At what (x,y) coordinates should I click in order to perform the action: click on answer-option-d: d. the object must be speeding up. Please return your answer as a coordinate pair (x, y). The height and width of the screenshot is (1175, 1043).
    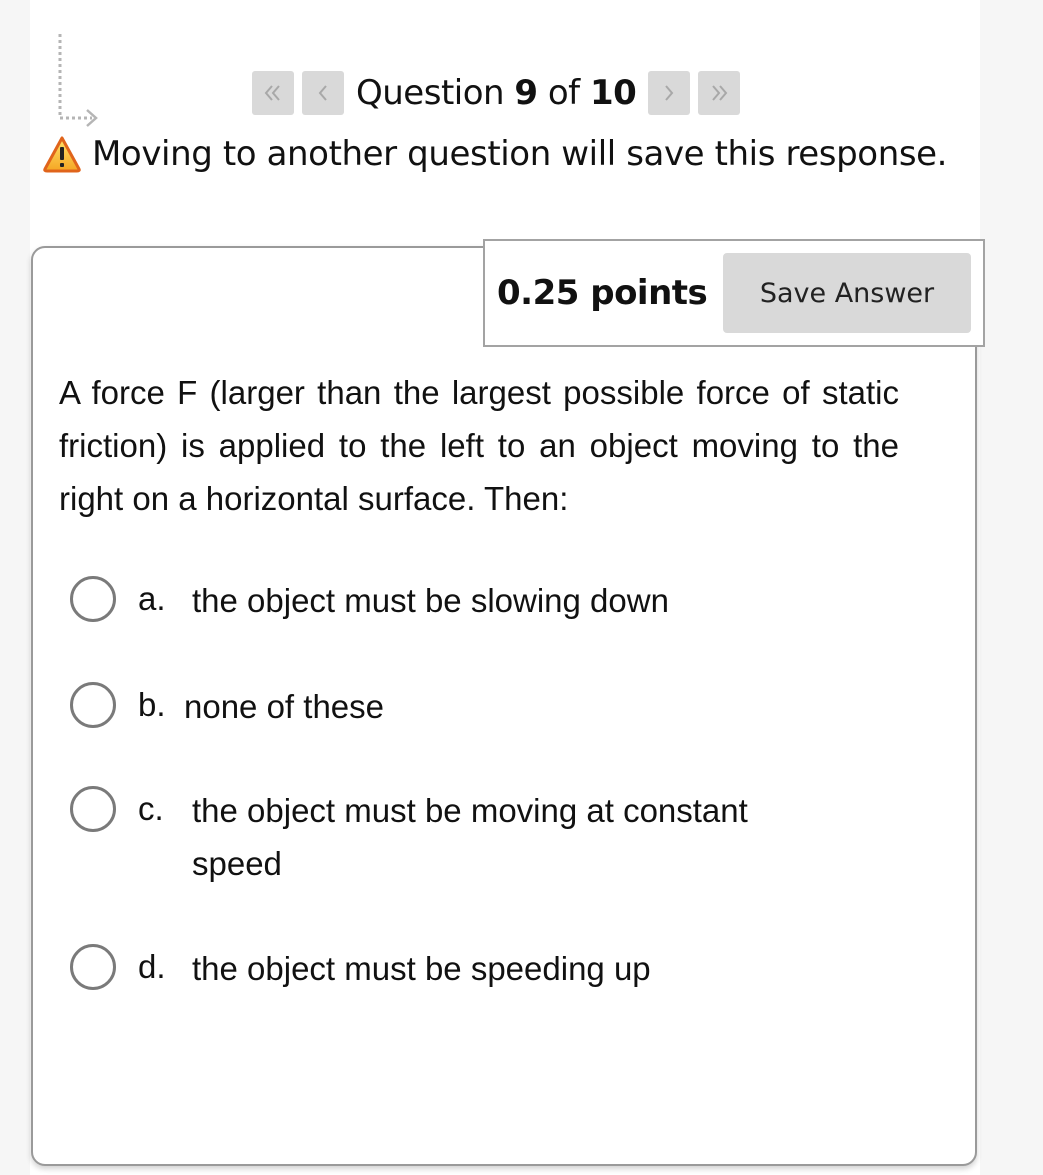
    Looking at the image, I should click on (436, 968).